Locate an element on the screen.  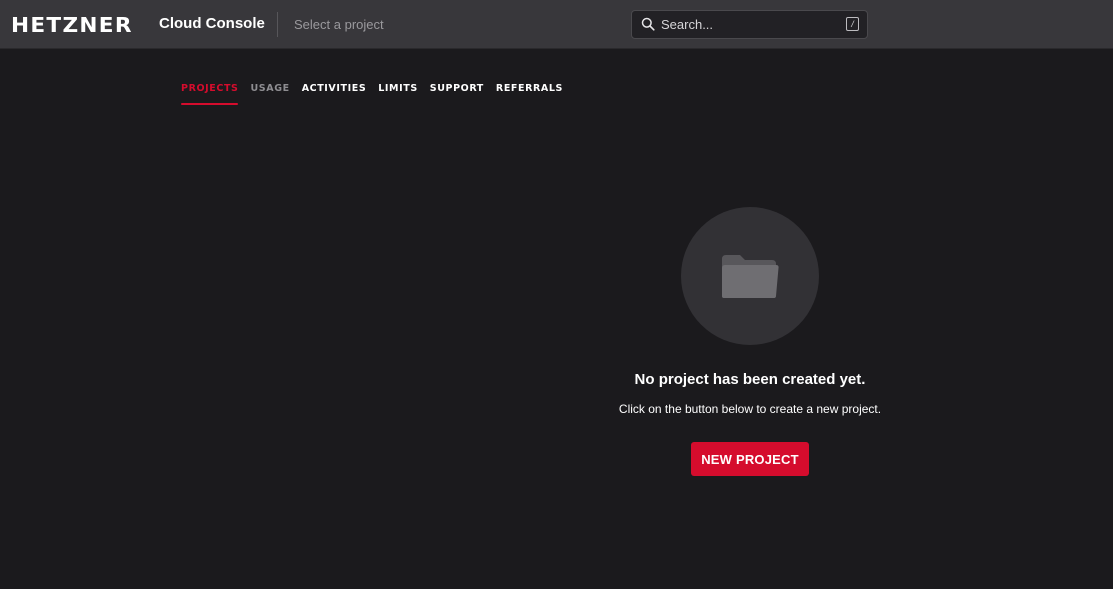
empty-state-illustration is located at coordinates (750, 276).